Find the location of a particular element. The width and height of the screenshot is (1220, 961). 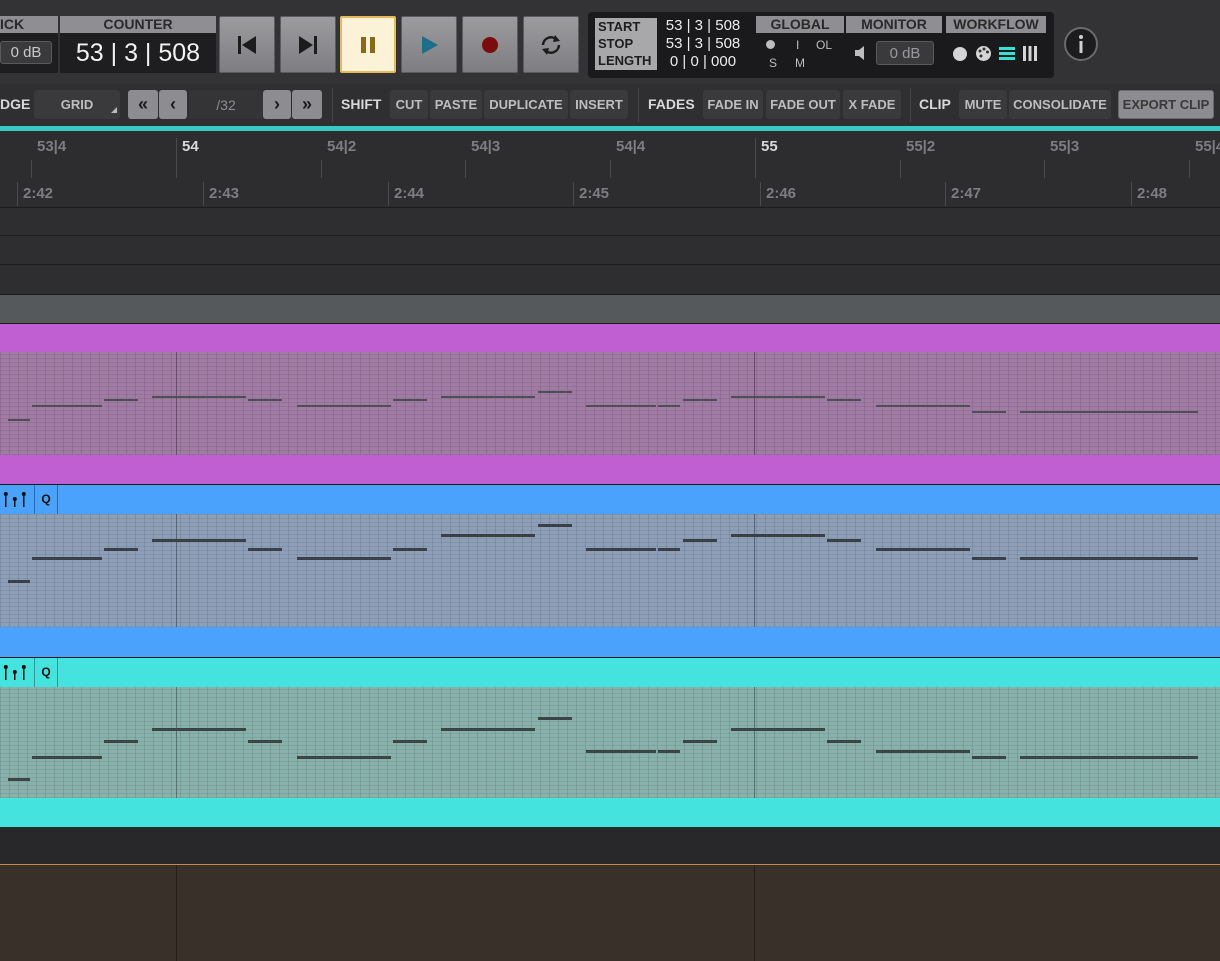

mute-button: MUTE is located at coordinates (983, 104).